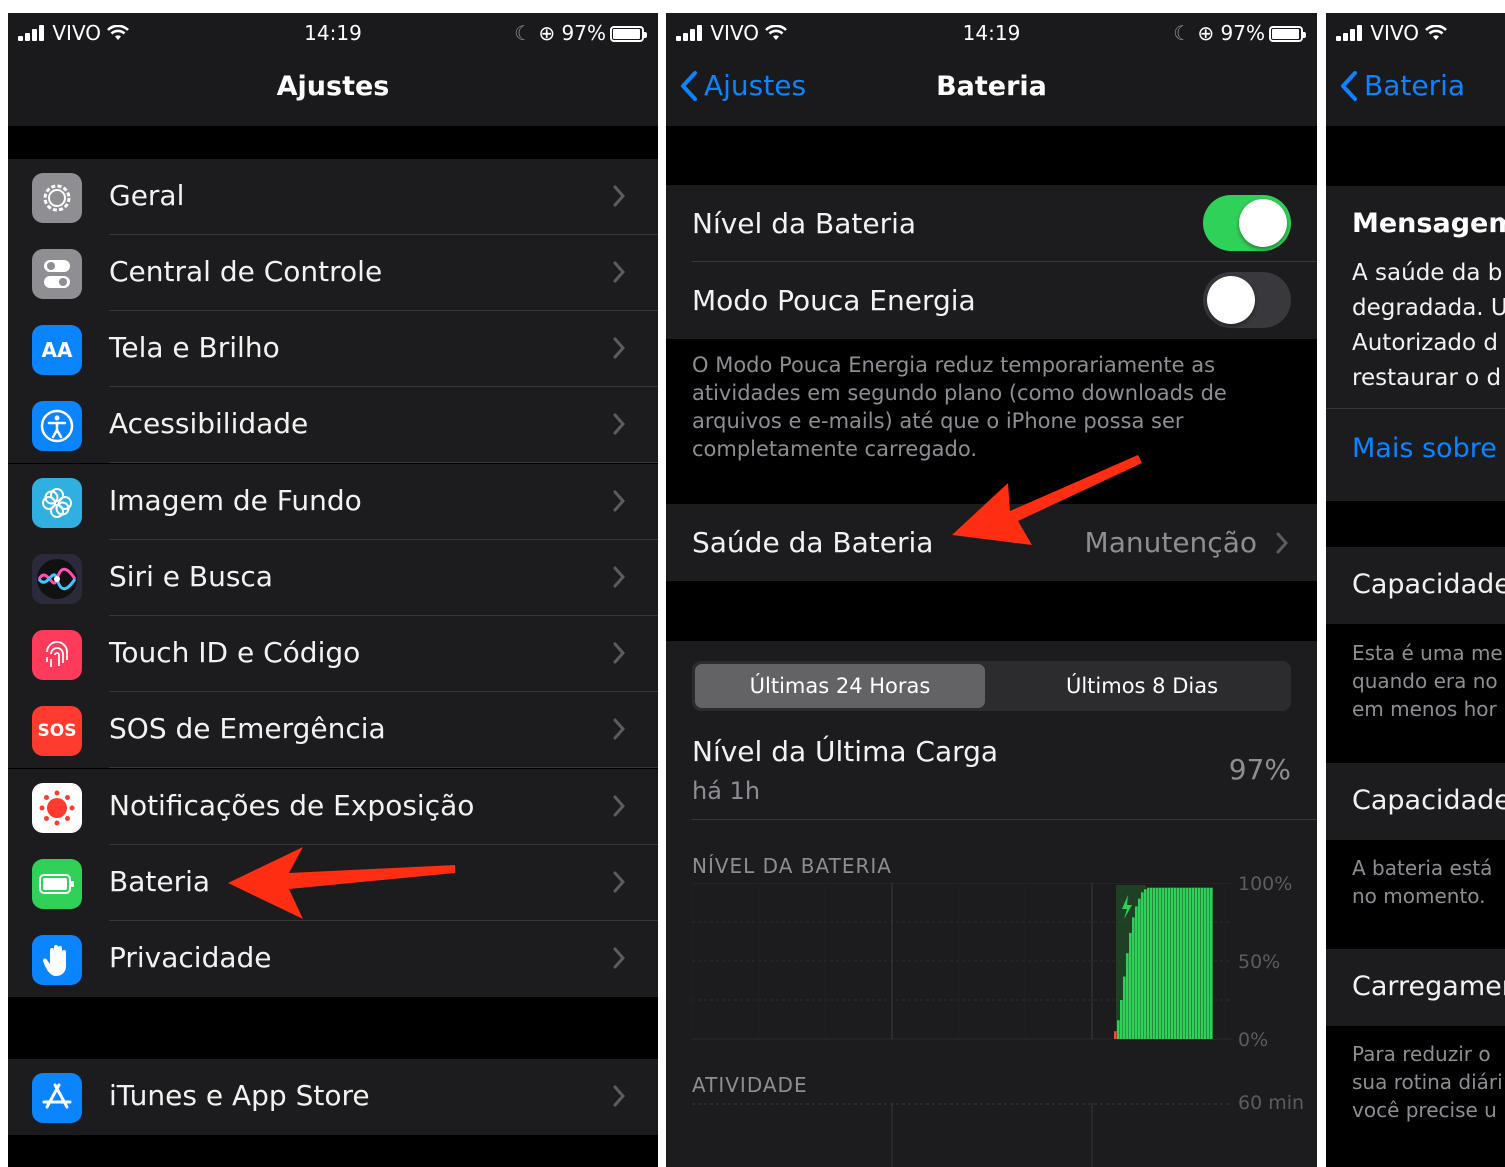 This screenshot has width=1505, height=1167. What do you see at coordinates (1271, 1103) in the screenshot?
I see `activity-axis-label: 60 min` at bounding box center [1271, 1103].